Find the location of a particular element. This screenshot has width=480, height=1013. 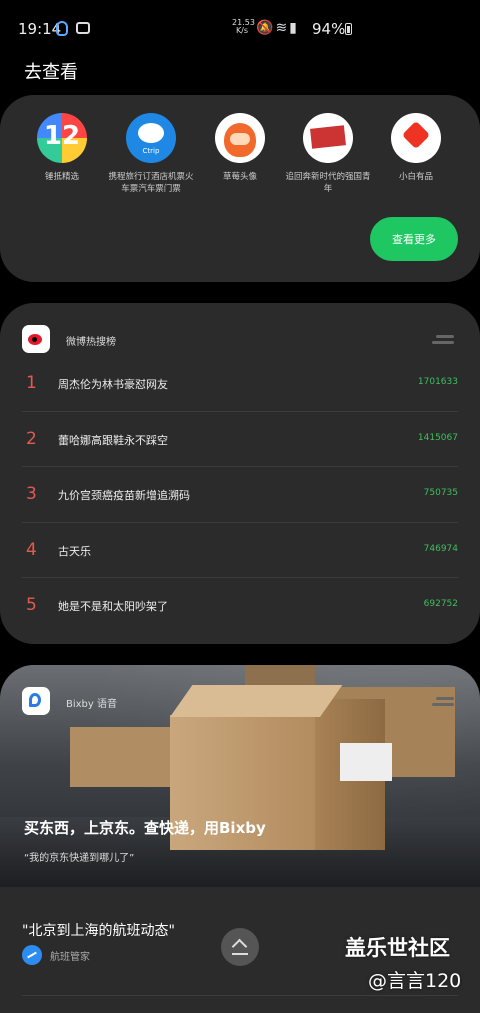

source-app-name: 航班管家 is located at coordinates (70, 957).